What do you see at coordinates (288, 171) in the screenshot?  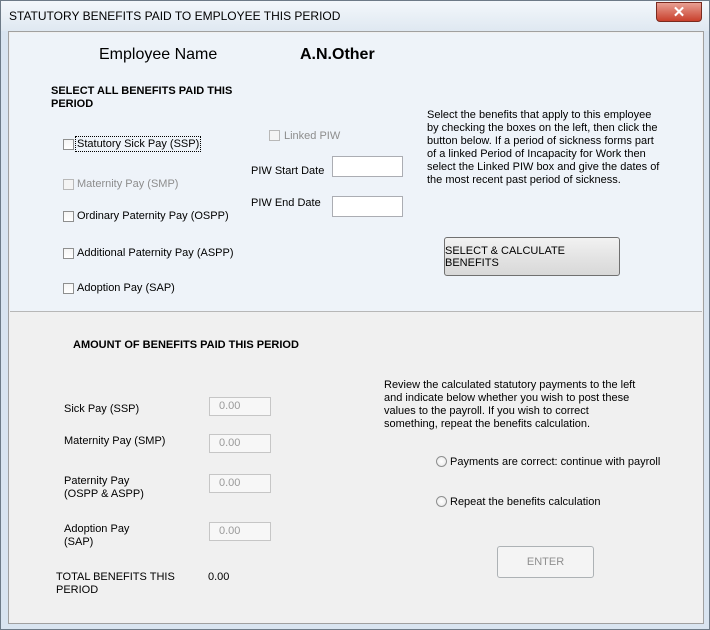 I see `piw-start-label: PIW Start Date` at bounding box center [288, 171].